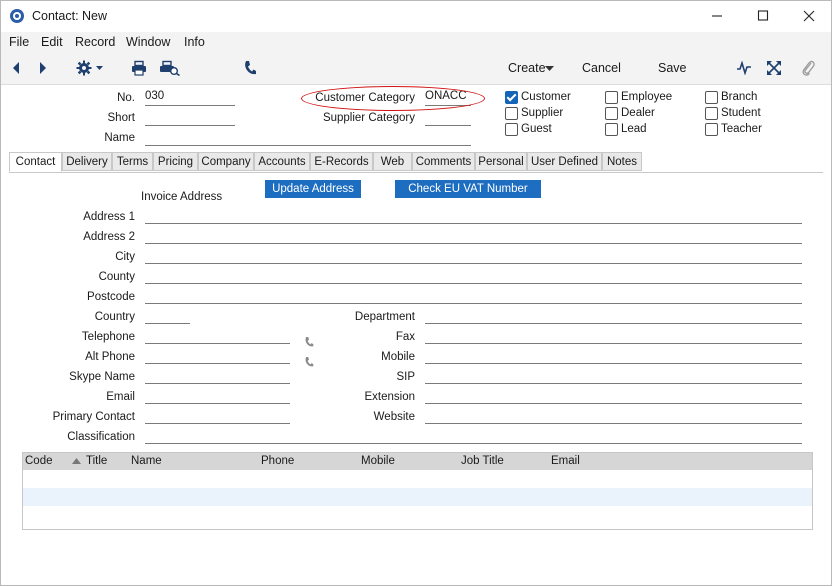 Image resolution: width=832 pixels, height=586 pixels. Describe the element at coordinates (392, 161) in the screenshot. I see `tab-web: Web` at that location.